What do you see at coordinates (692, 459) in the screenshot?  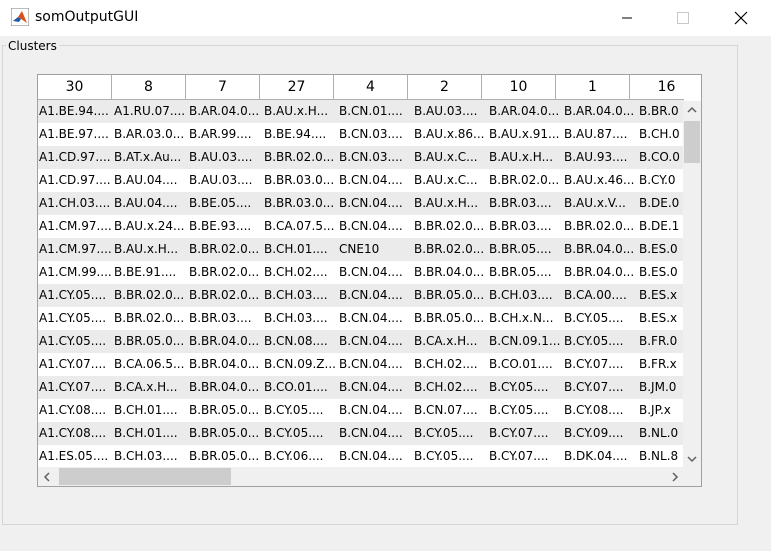 I see `scroll-down-button` at bounding box center [692, 459].